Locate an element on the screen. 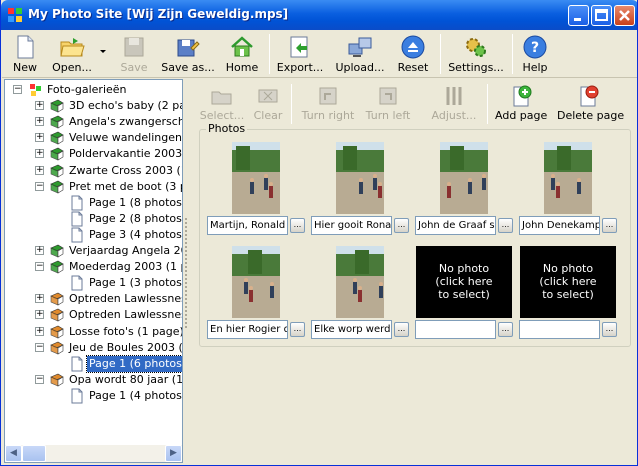  scroll-thumb is located at coordinates (34, 453).